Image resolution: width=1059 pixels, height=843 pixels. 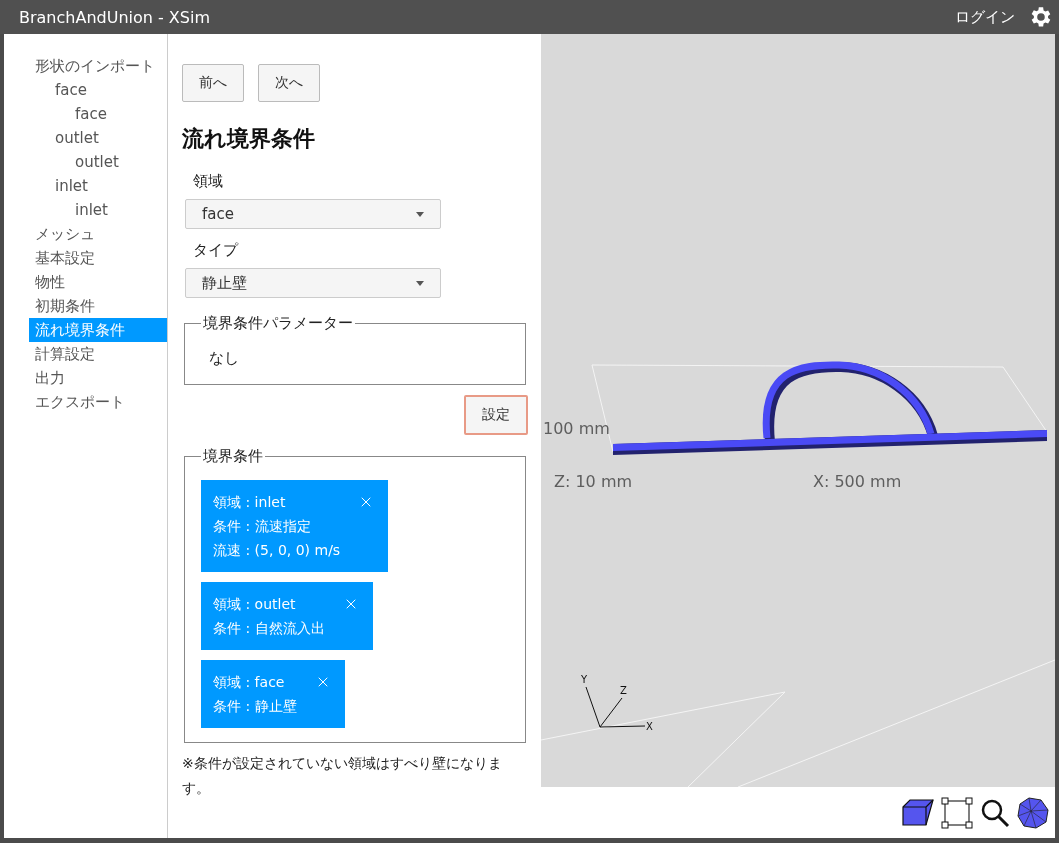 What do you see at coordinates (250, 502) in the screenshot?
I see `condition-text: 領域 : inlet` at bounding box center [250, 502].